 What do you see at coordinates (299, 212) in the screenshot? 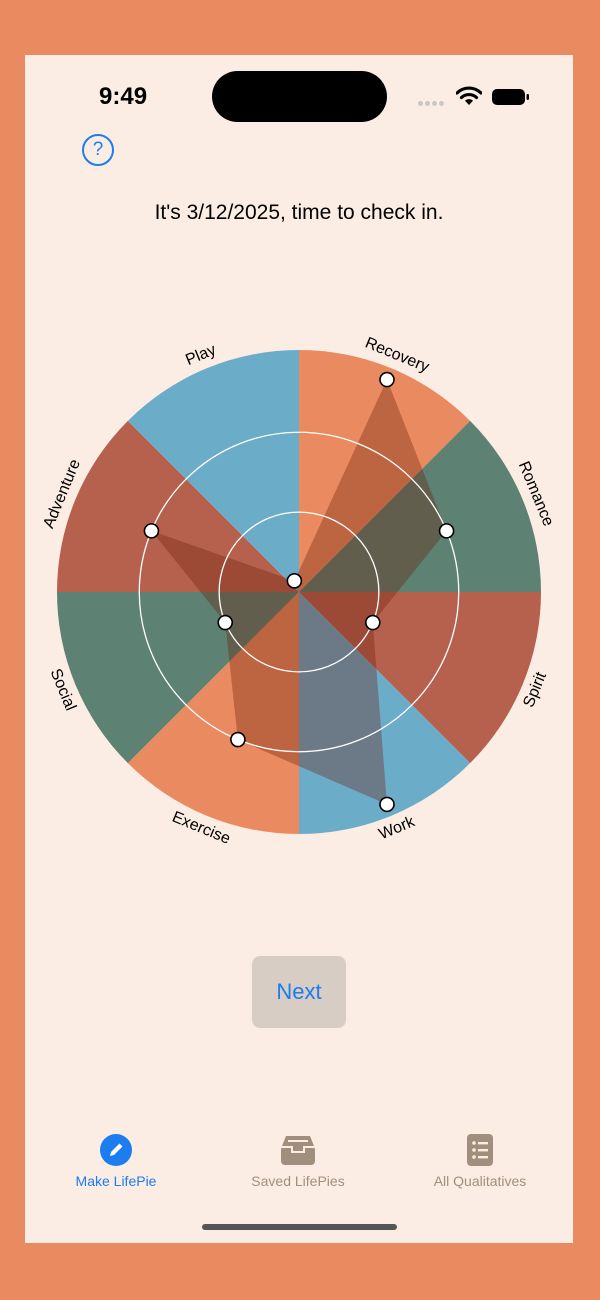
I see `checkin-prompt: It's 3/12/2025, time to check in.` at bounding box center [299, 212].